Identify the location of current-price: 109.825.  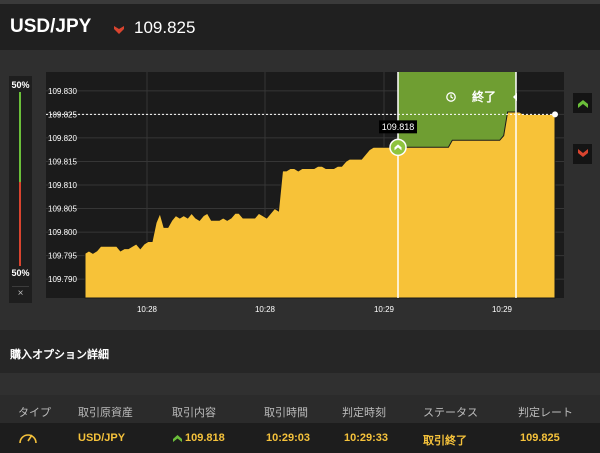
(165, 27).